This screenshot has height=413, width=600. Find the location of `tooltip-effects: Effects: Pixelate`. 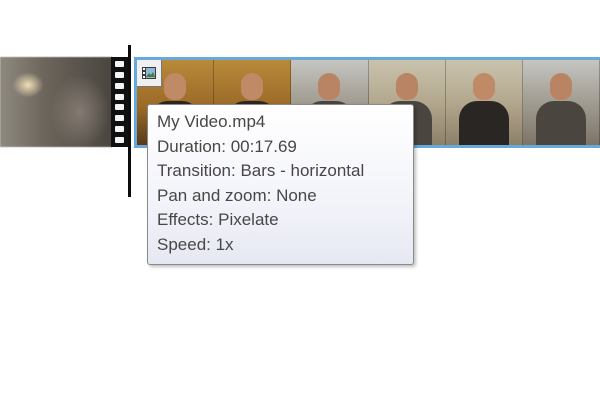

tooltip-effects: Effects: Pixelate is located at coordinates (218, 219).